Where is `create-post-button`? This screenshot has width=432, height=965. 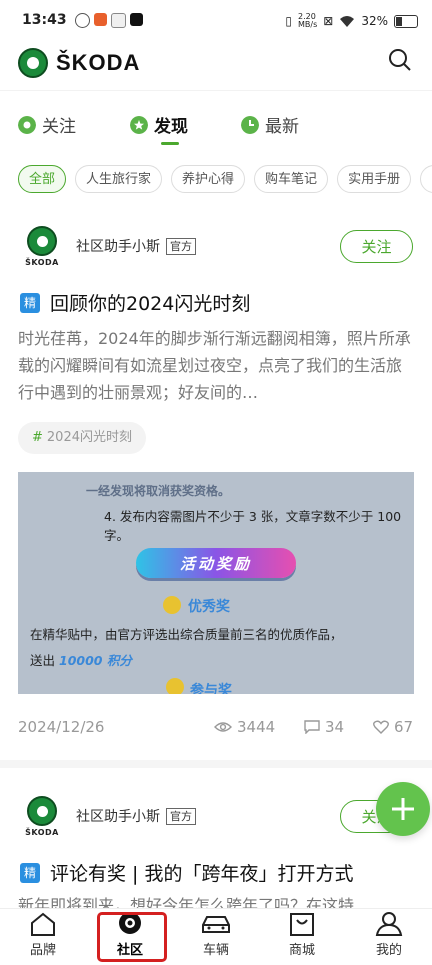 create-post-button is located at coordinates (403, 809).